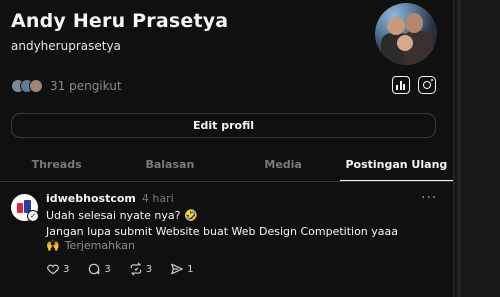  I want to click on profile-avatar, so click(406, 34).